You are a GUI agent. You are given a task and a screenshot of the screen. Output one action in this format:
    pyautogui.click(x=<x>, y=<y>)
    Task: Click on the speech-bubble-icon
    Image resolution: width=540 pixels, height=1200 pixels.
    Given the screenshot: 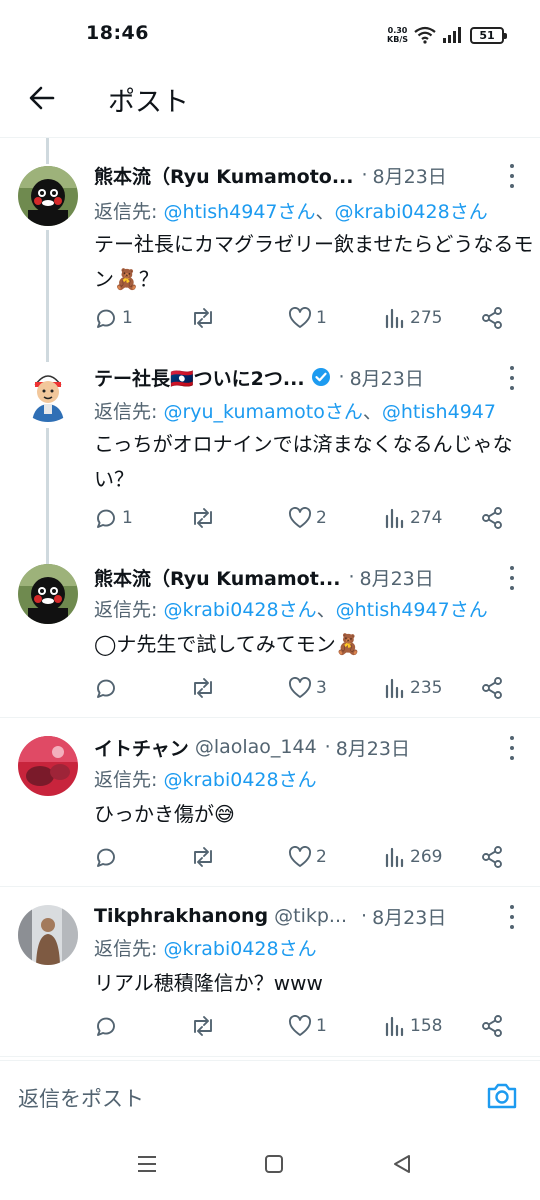 What is the action you would take?
    pyautogui.click(x=106, y=318)
    